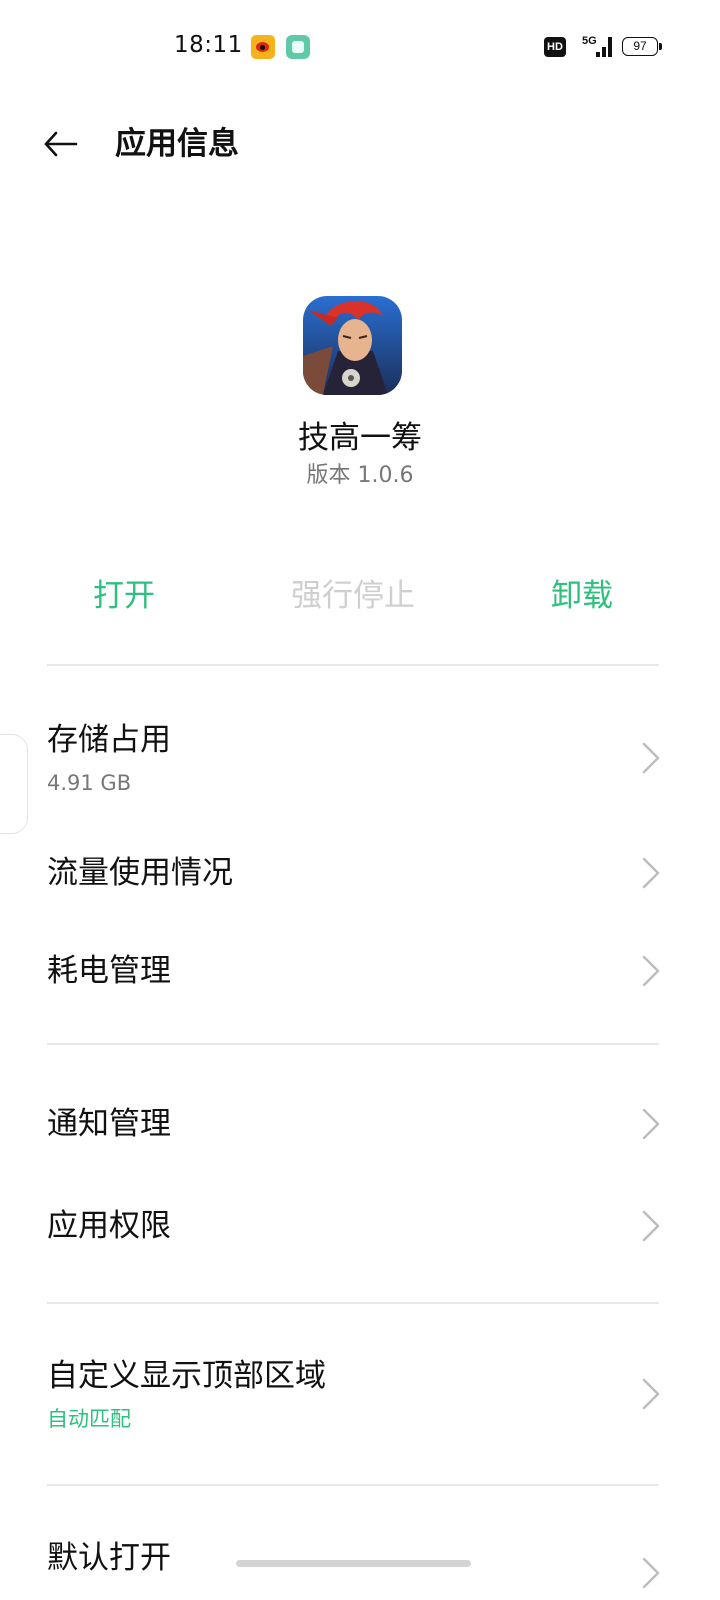  What do you see at coordinates (89, 1419) in the screenshot?
I see `display-area-value: 自动匹配` at bounding box center [89, 1419].